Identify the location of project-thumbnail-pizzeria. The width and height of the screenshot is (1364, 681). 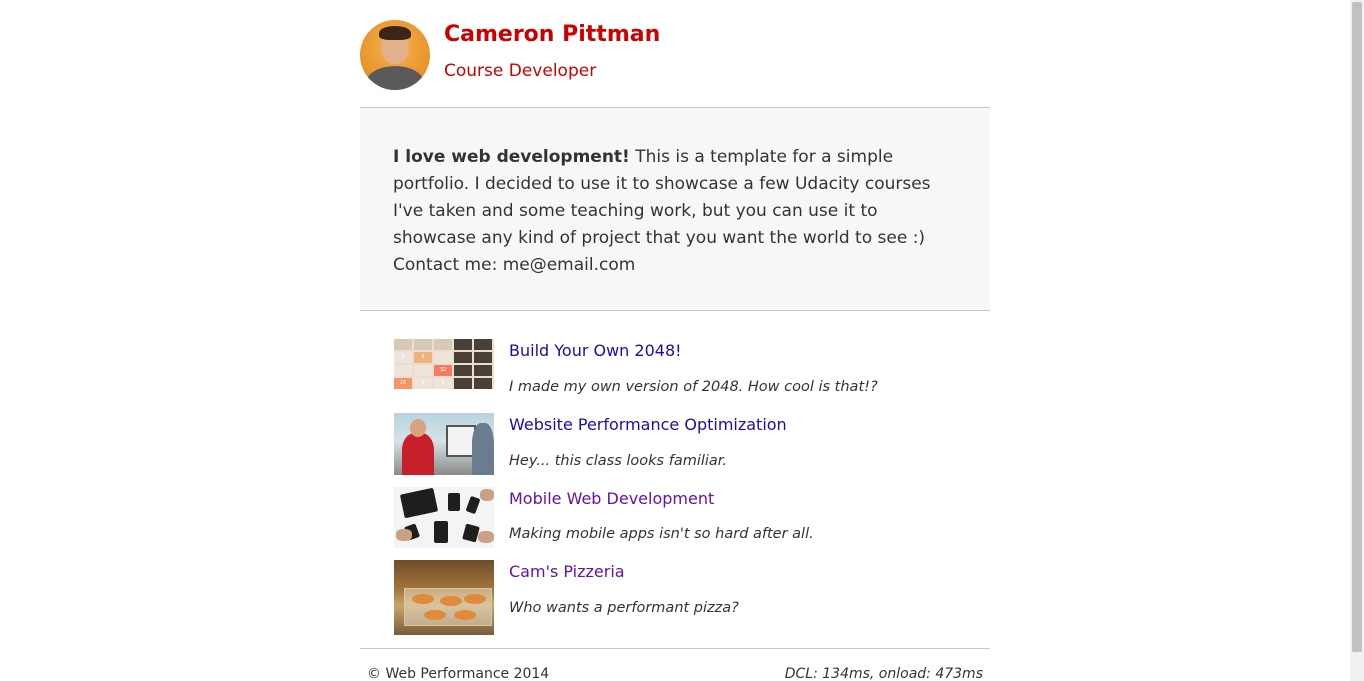
(444, 597).